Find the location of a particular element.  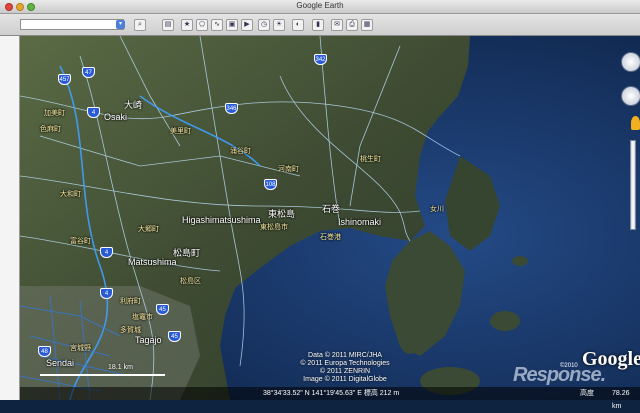

record-tour-icon: ▶ is located at coordinates (247, 25).